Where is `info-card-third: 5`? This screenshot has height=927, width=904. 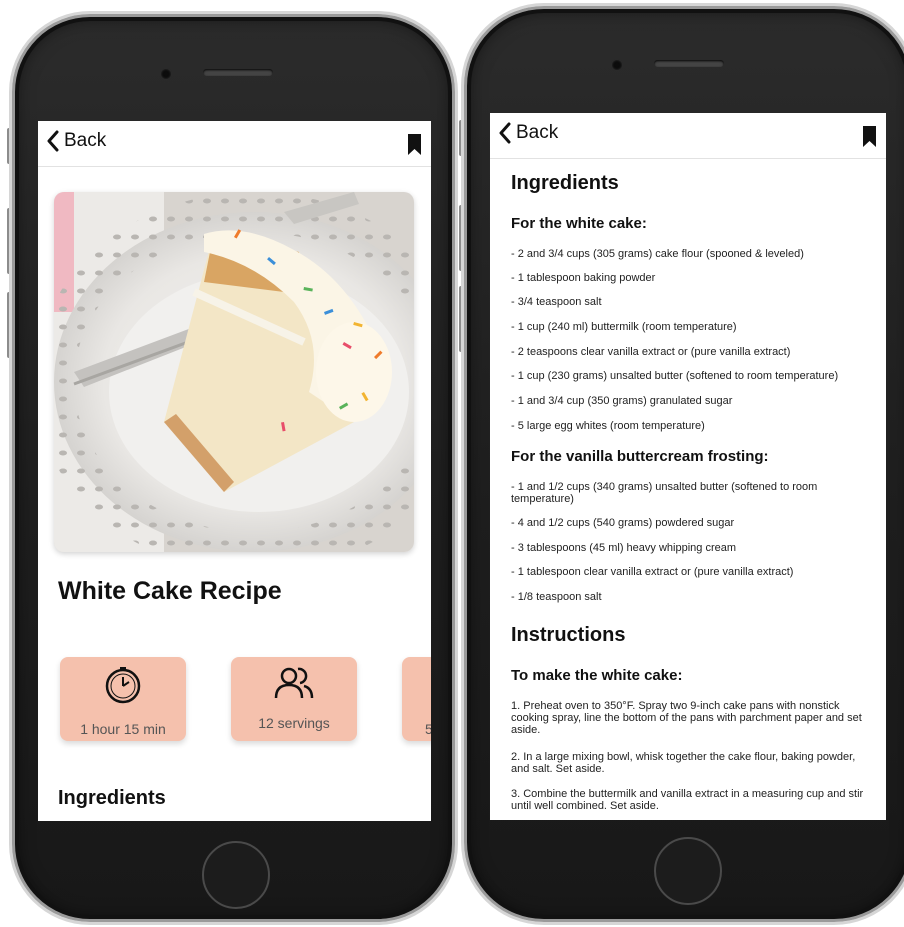
info-card-third: 5 is located at coordinates (416, 699).